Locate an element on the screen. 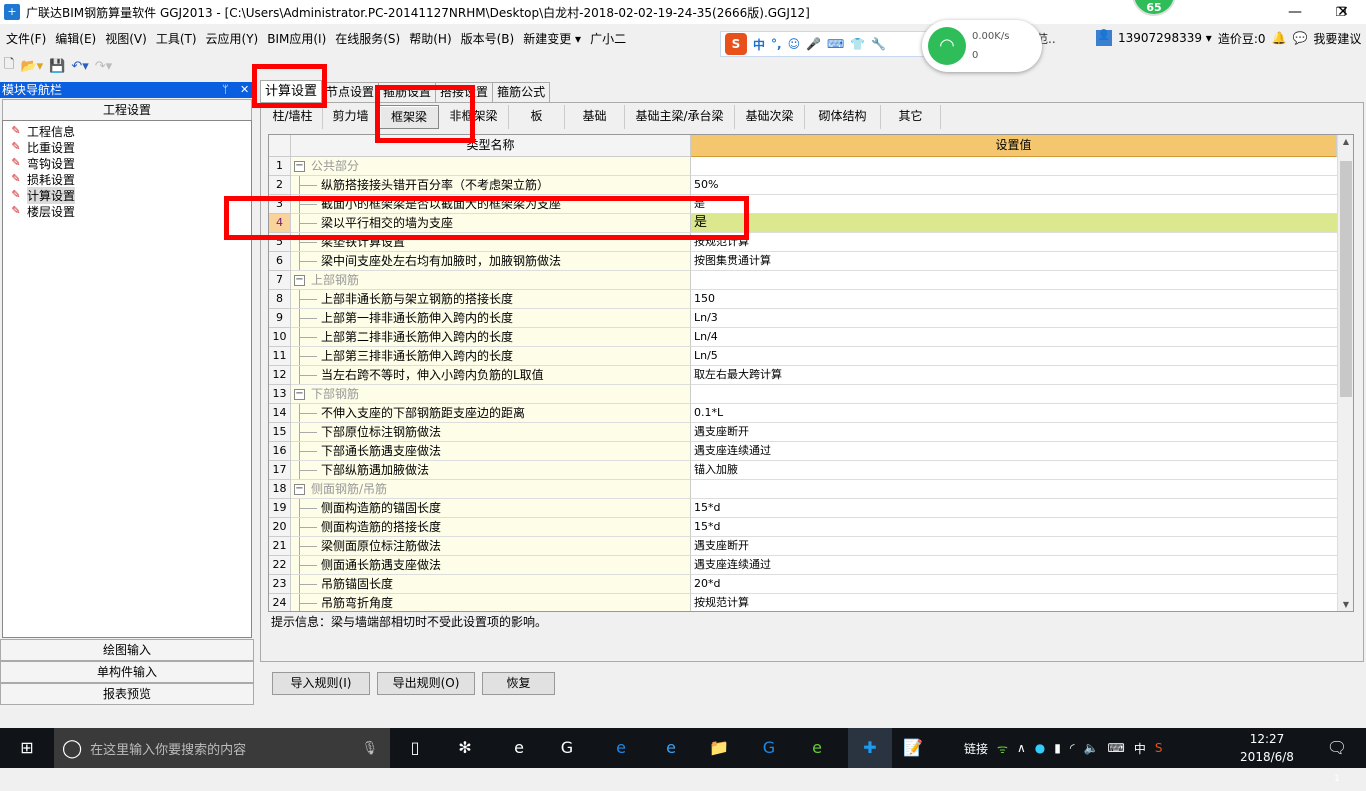  table-row: 2 纵筋搭接接头错开百分率（不考虑架立筋） 50% is located at coordinates (811, 185).